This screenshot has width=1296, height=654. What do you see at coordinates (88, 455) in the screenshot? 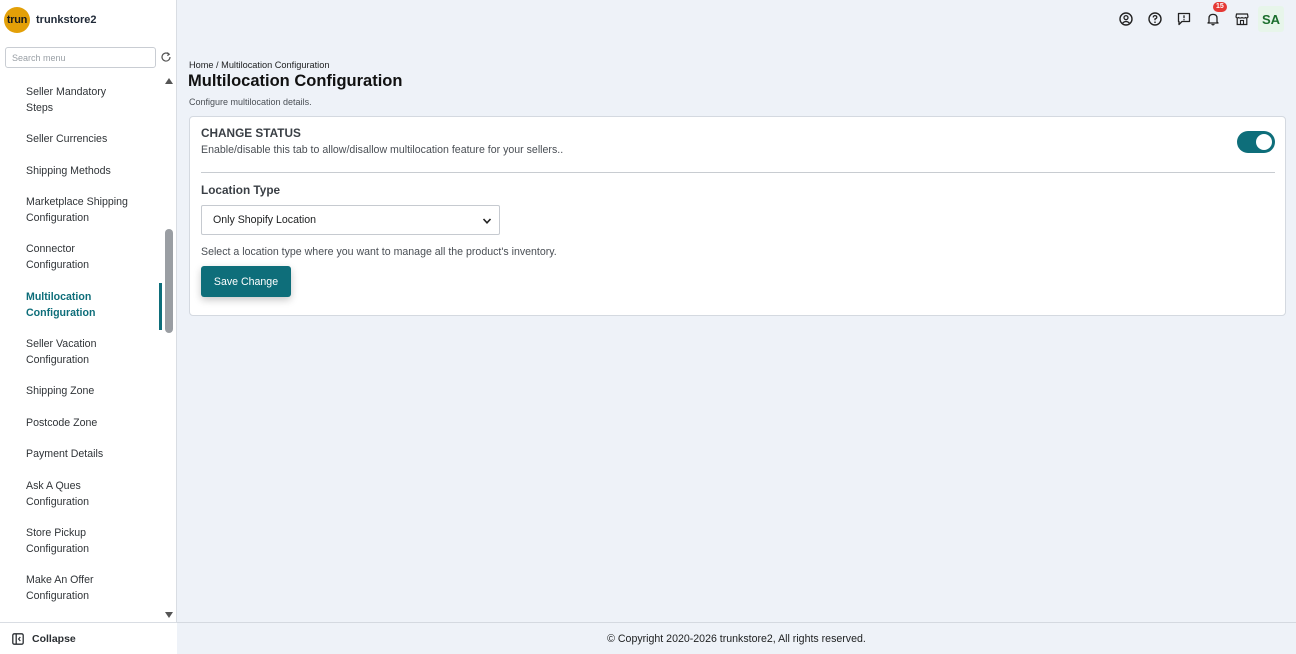
I see `sidebar-item-payment-details: Payment Details` at bounding box center [88, 455].